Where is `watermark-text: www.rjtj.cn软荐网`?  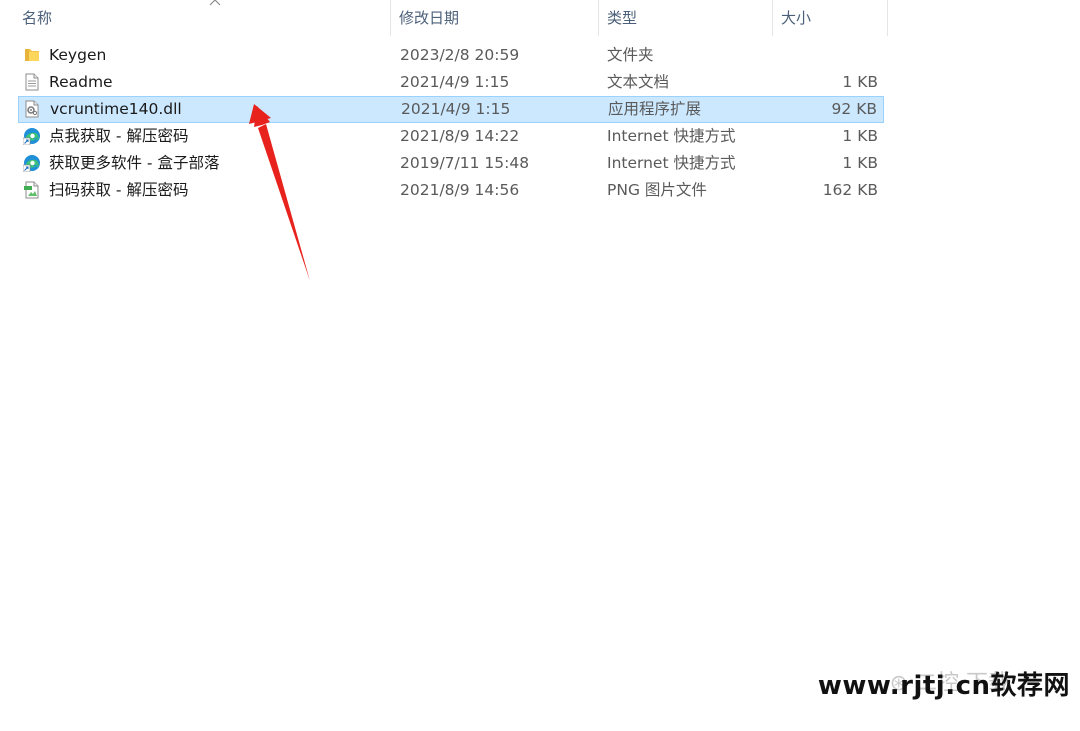
watermark-text: www.rjtj.cn软荐网 is located at coordinates (943, 686).